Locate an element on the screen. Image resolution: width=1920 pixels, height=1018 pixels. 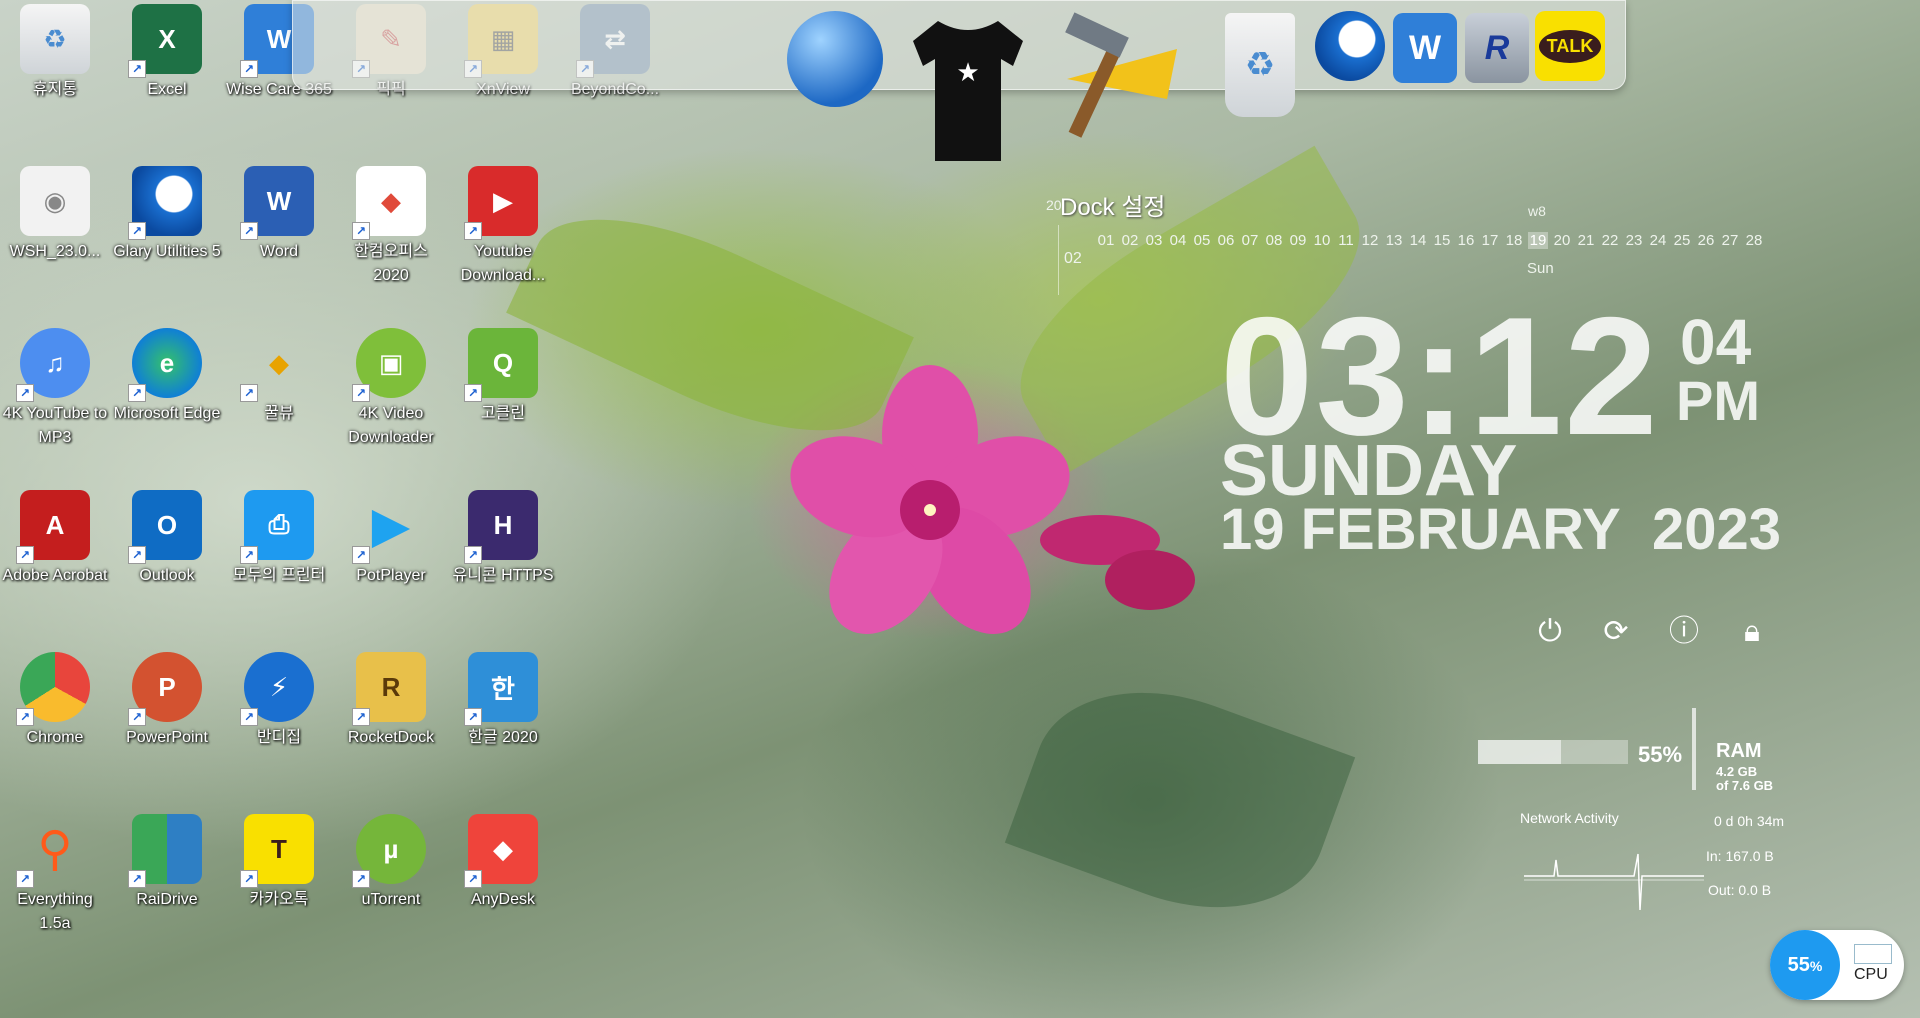
network-activity-label: Network Activity is located at coordinates (1569, 818).